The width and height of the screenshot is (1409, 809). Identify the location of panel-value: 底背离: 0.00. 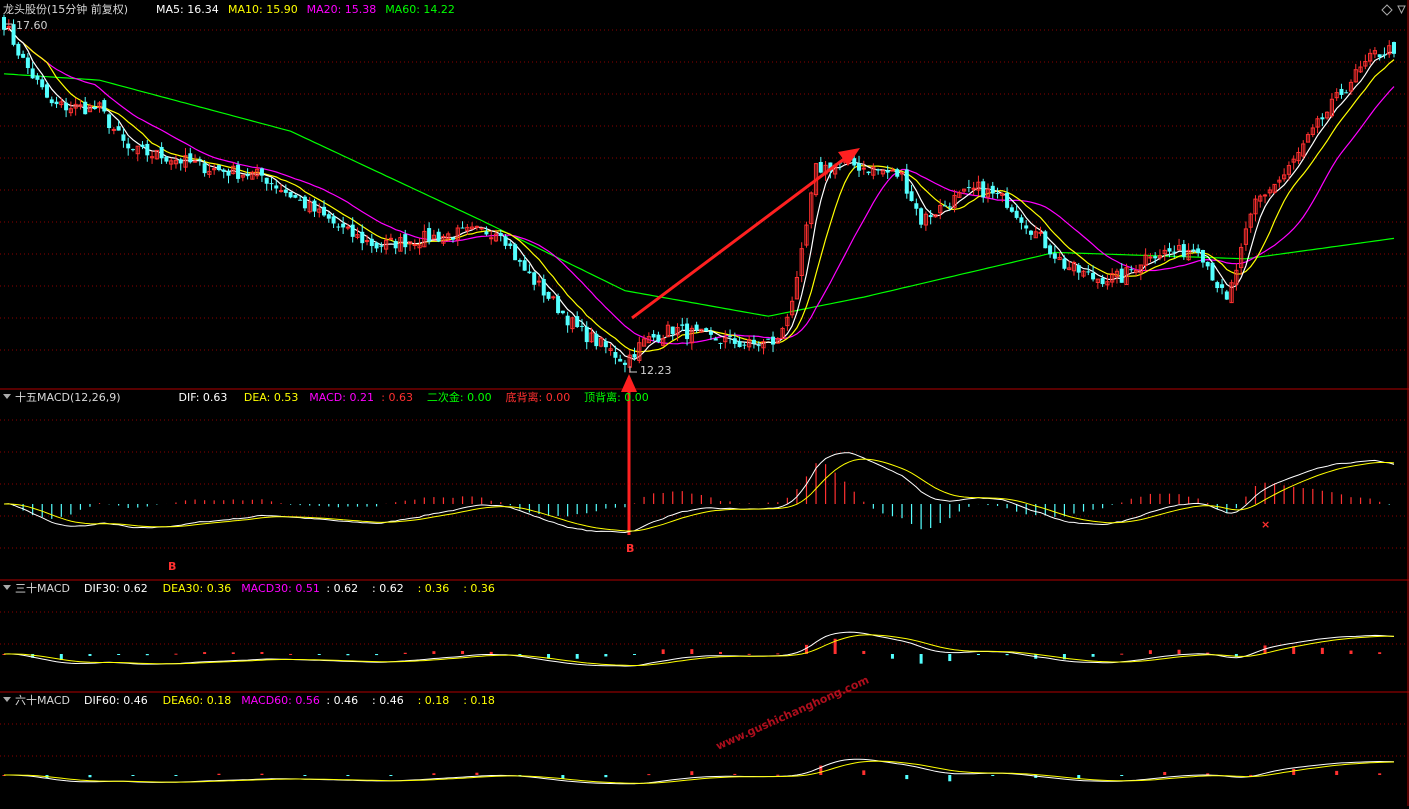
(538, 397).